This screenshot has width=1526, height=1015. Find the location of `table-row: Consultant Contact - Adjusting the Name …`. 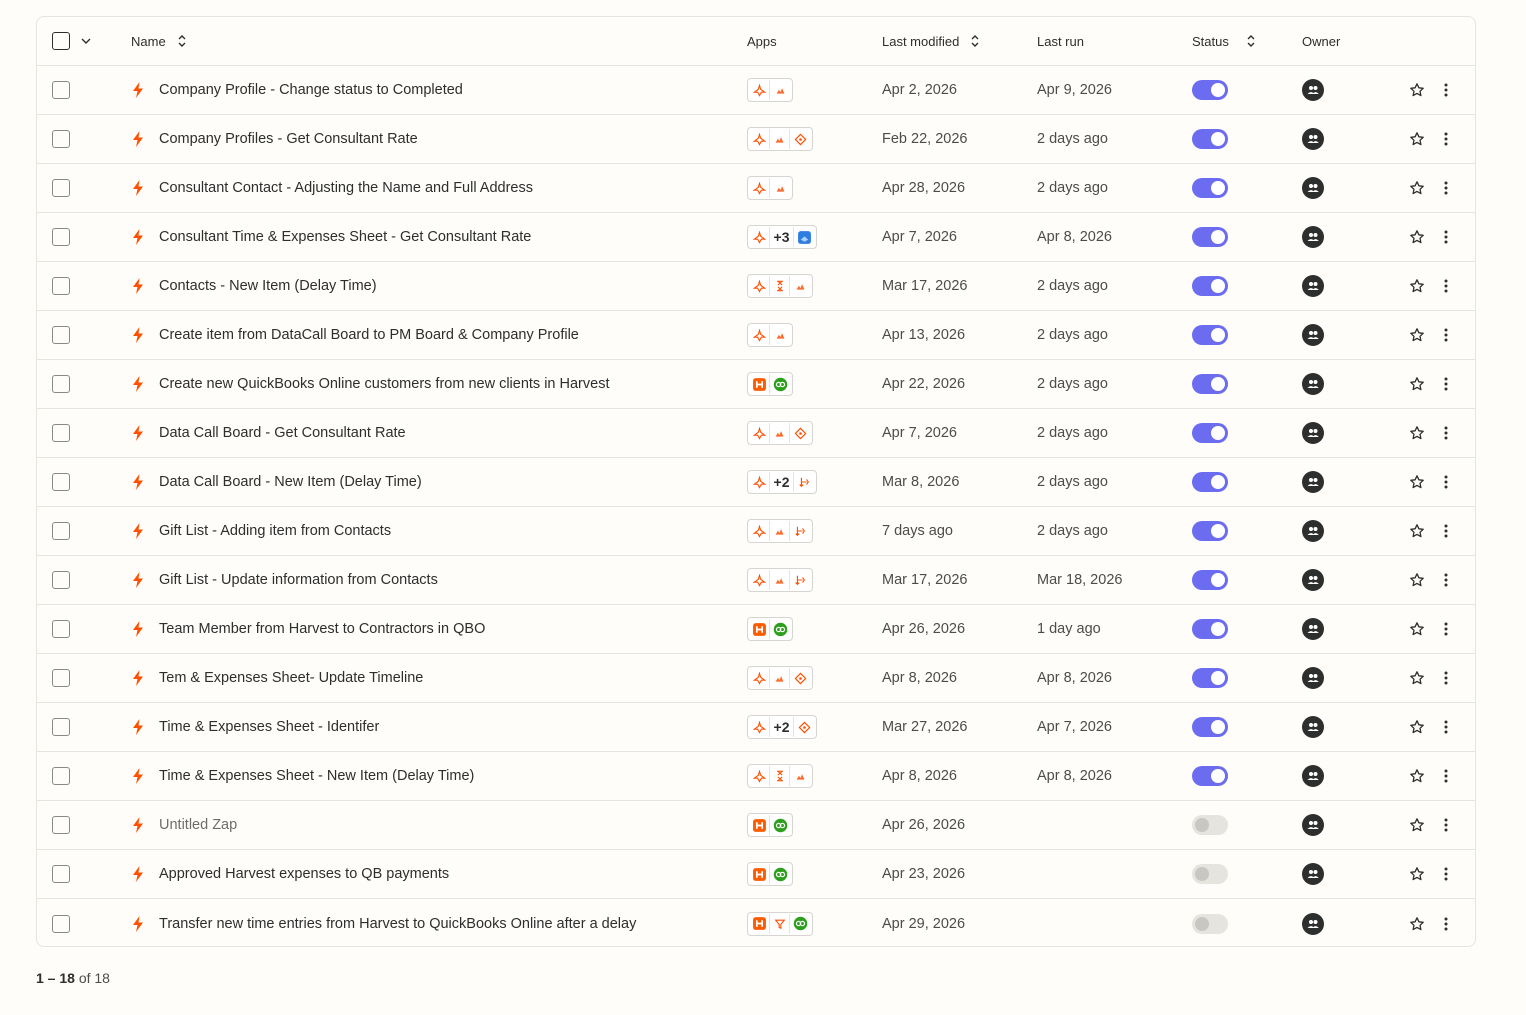

table-row: Consultant Contact - Adjusting the Name … is located at coordinates (756, 188).